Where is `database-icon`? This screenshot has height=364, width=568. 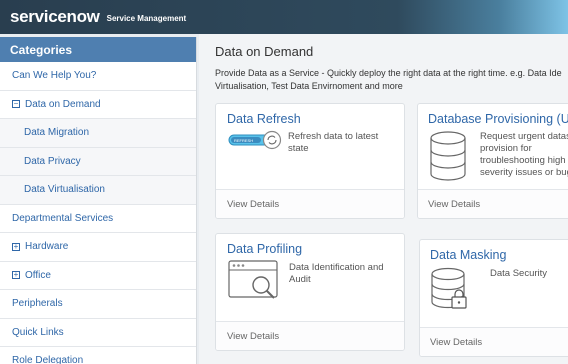
database-icon is located at coordinates (448, 156).